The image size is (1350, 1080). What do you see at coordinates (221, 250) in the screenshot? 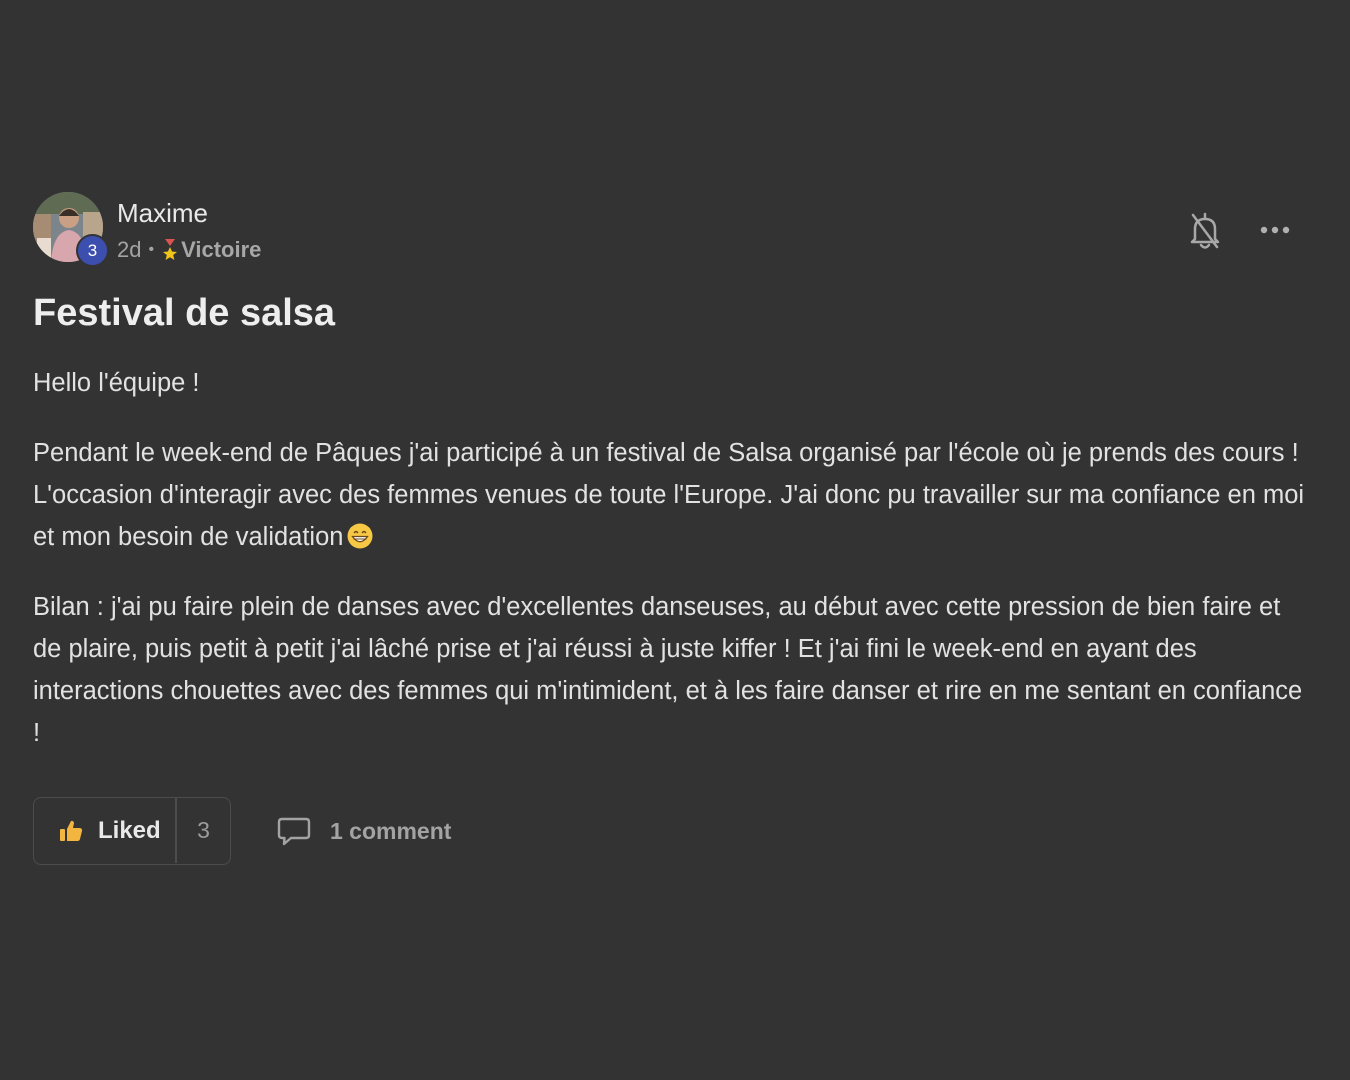
I see `post-category: Victoire` at bounding box center [221, 250].